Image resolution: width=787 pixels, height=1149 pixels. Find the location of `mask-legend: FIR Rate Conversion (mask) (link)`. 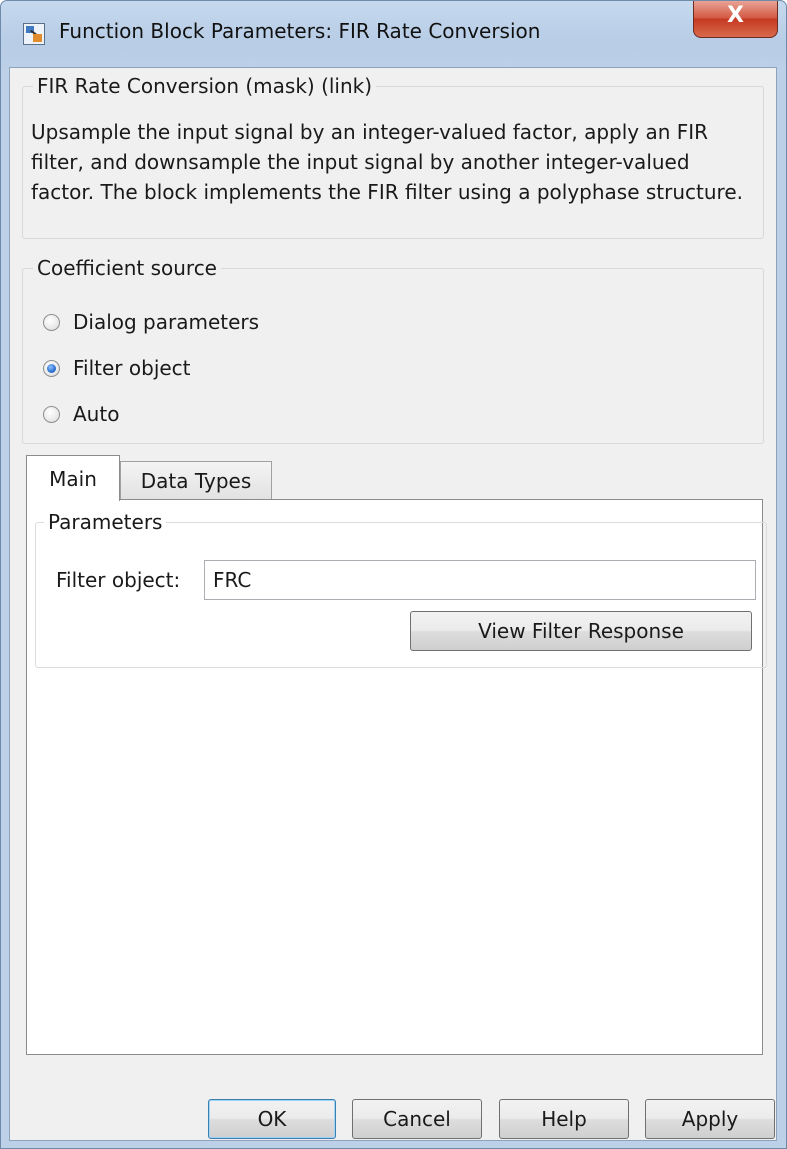

mask-legend: FIR Rate Conversion (mask) (link) is located at coordinates (205, 86).